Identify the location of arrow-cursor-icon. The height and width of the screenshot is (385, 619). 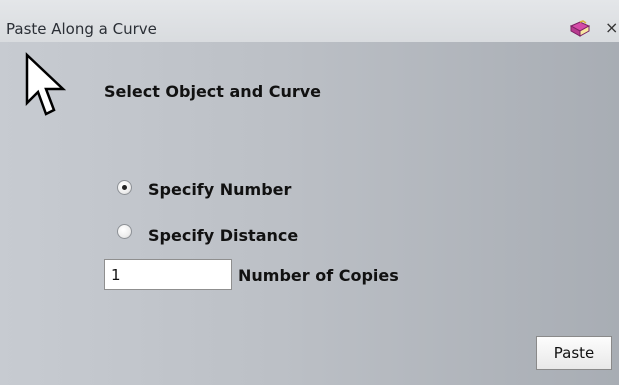
(46, 84).